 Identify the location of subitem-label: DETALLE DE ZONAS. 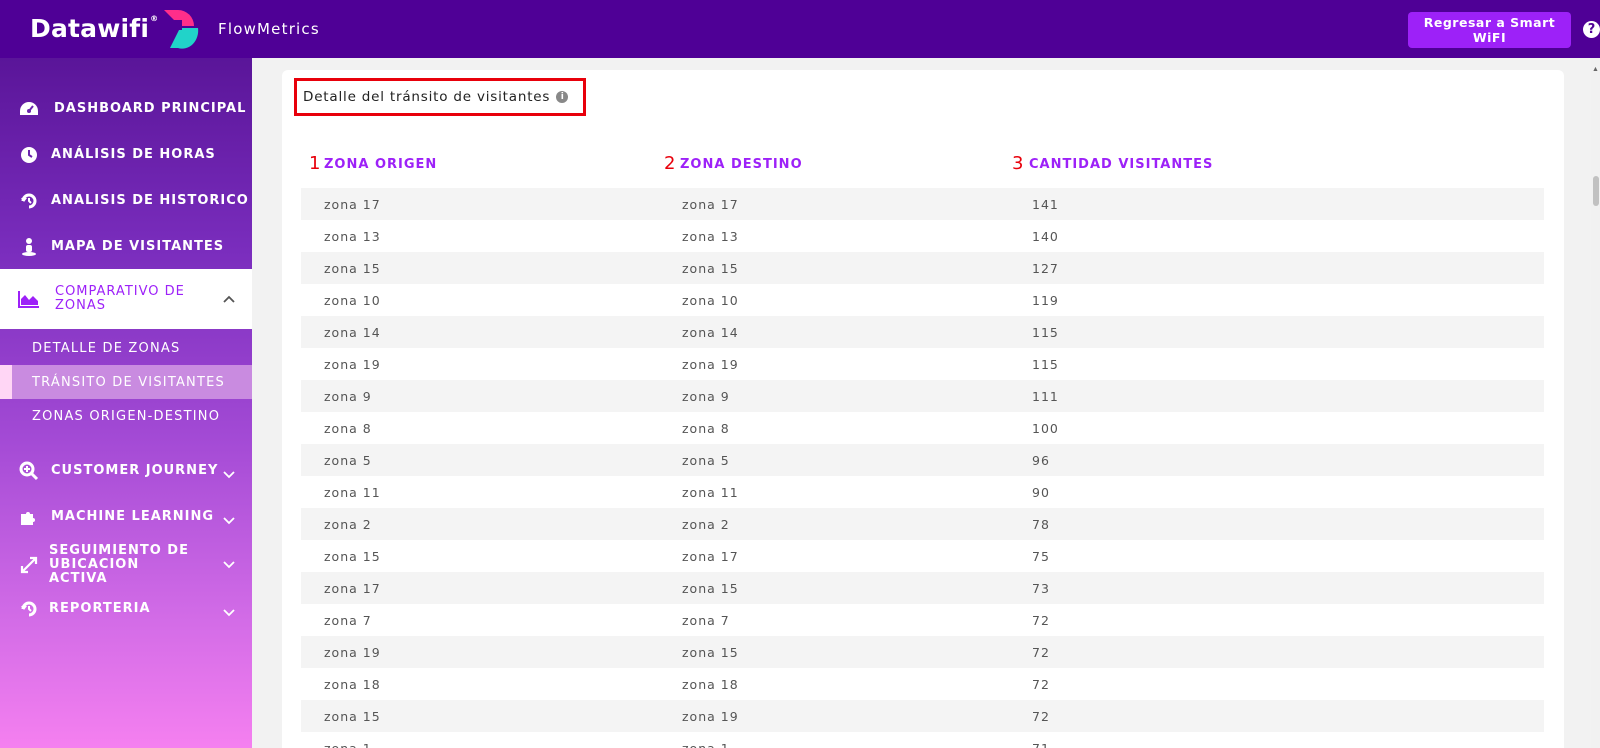
(106, 348).